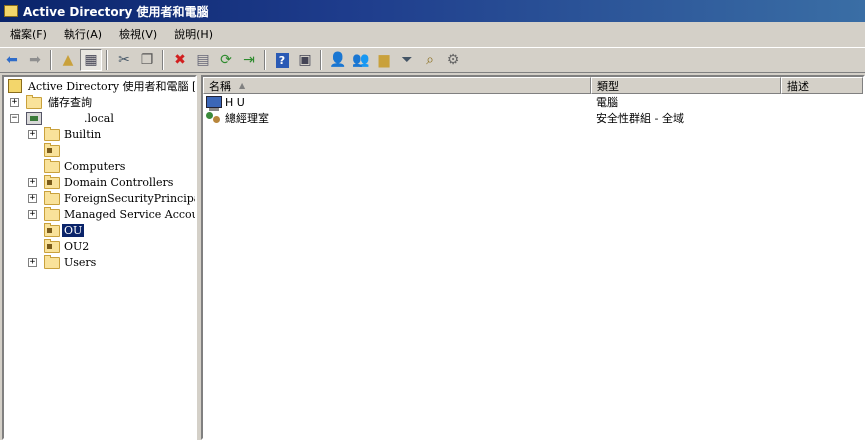 This screenshot has height=440, width=865. What do you see at coordinates (91, 60) in the screenshot?
I see `show-hide-tree-icon: ▦` at bounding box center [91, 60].